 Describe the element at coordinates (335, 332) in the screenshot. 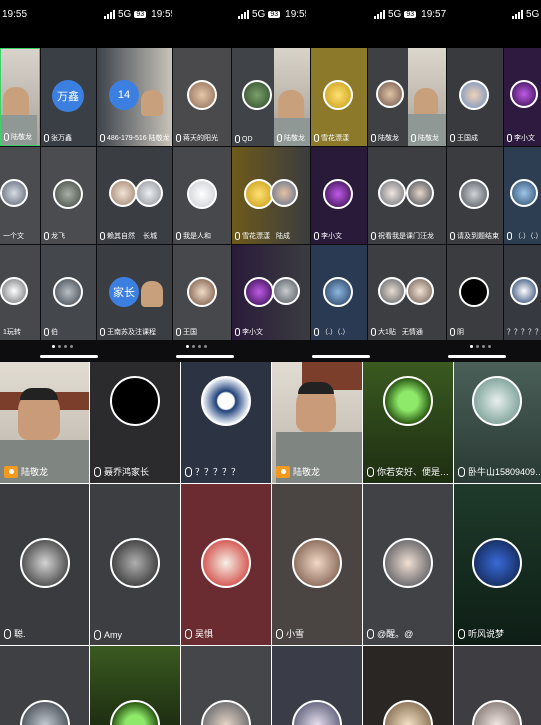

I see `participant-name: （.）（.）` at that location.